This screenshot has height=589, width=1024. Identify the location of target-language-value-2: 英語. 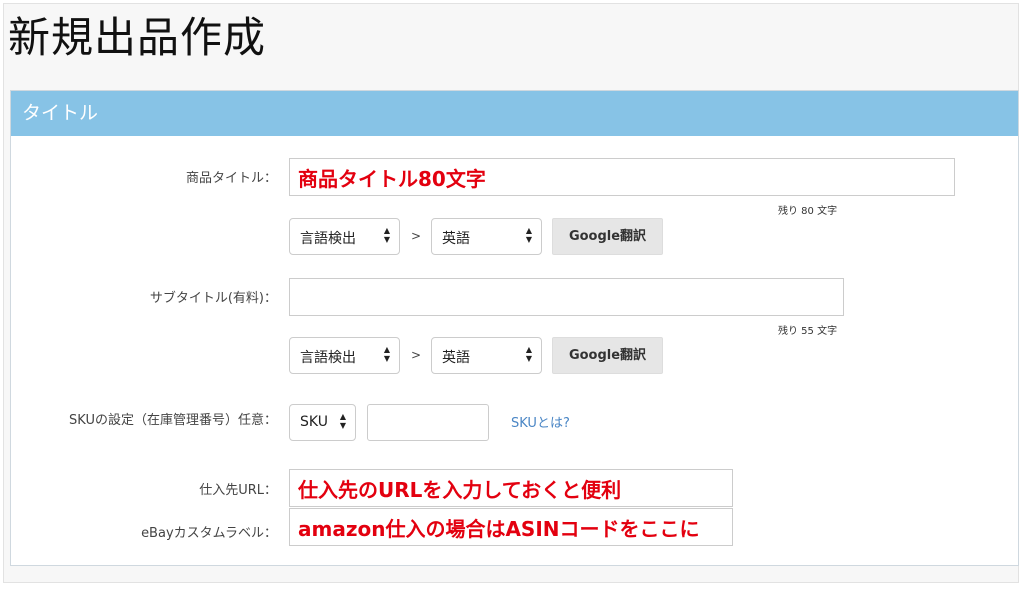
(456, 358).